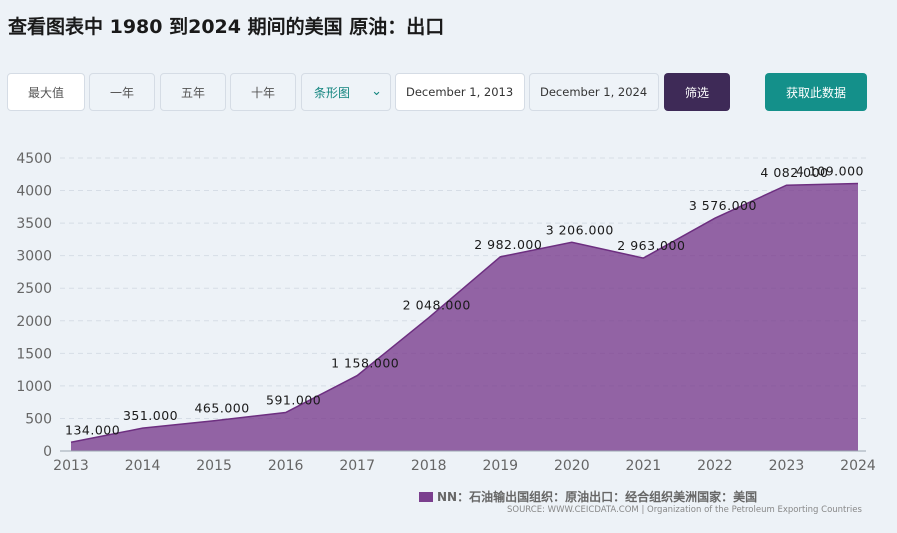 The image size is (897, 533). I want to click on data-label: 2 963.000, so click(651, 245).